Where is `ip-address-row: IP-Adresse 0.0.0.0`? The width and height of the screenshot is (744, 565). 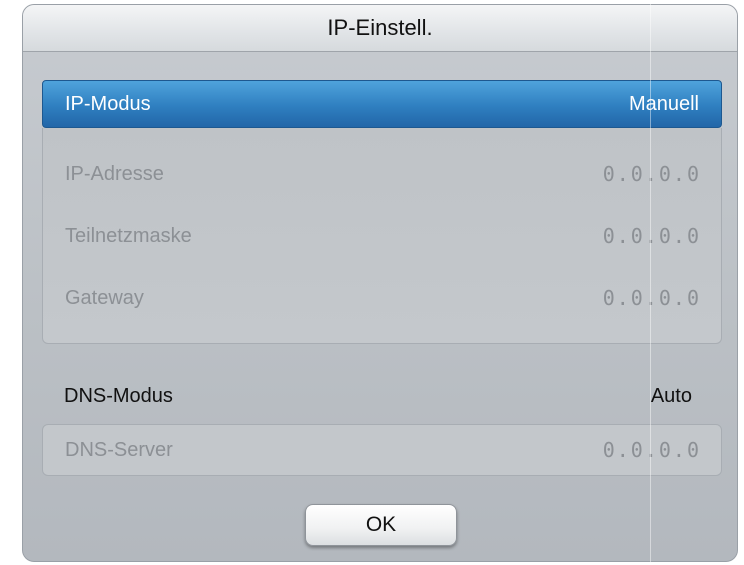 ip-address-row: IP-Adresse 0.0.0.0 is located at coordinates (382, 175).